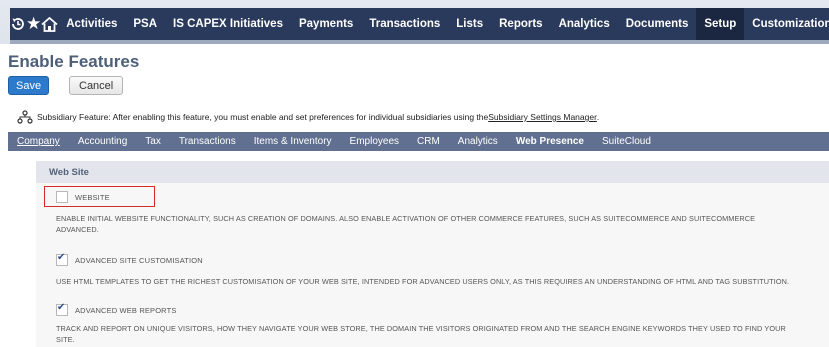  Describe the element at coordinates (38, 141) in the screenshot. I see `tab-company: Company` at that location.